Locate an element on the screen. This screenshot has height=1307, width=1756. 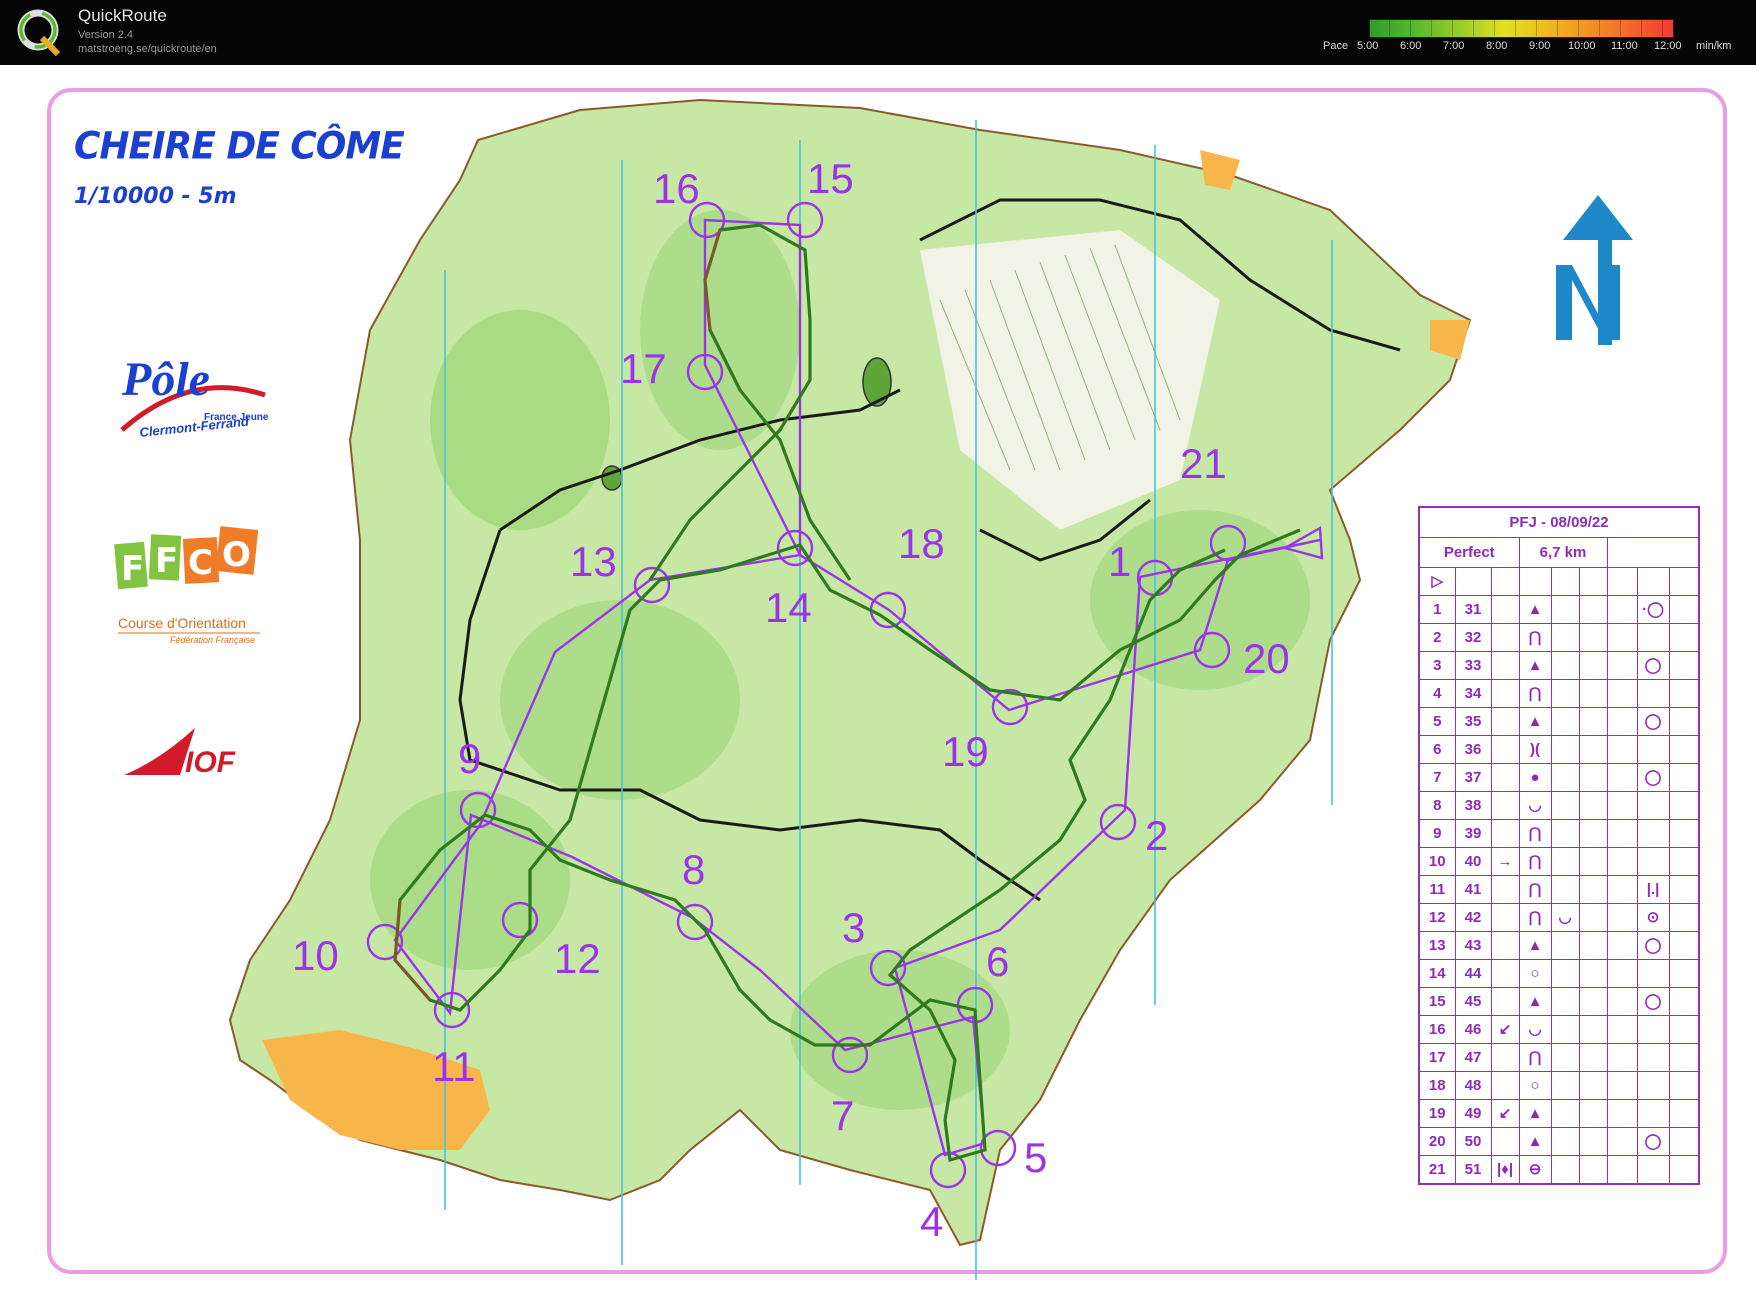
control-number: 4 is located at coordinates (1437, 693).